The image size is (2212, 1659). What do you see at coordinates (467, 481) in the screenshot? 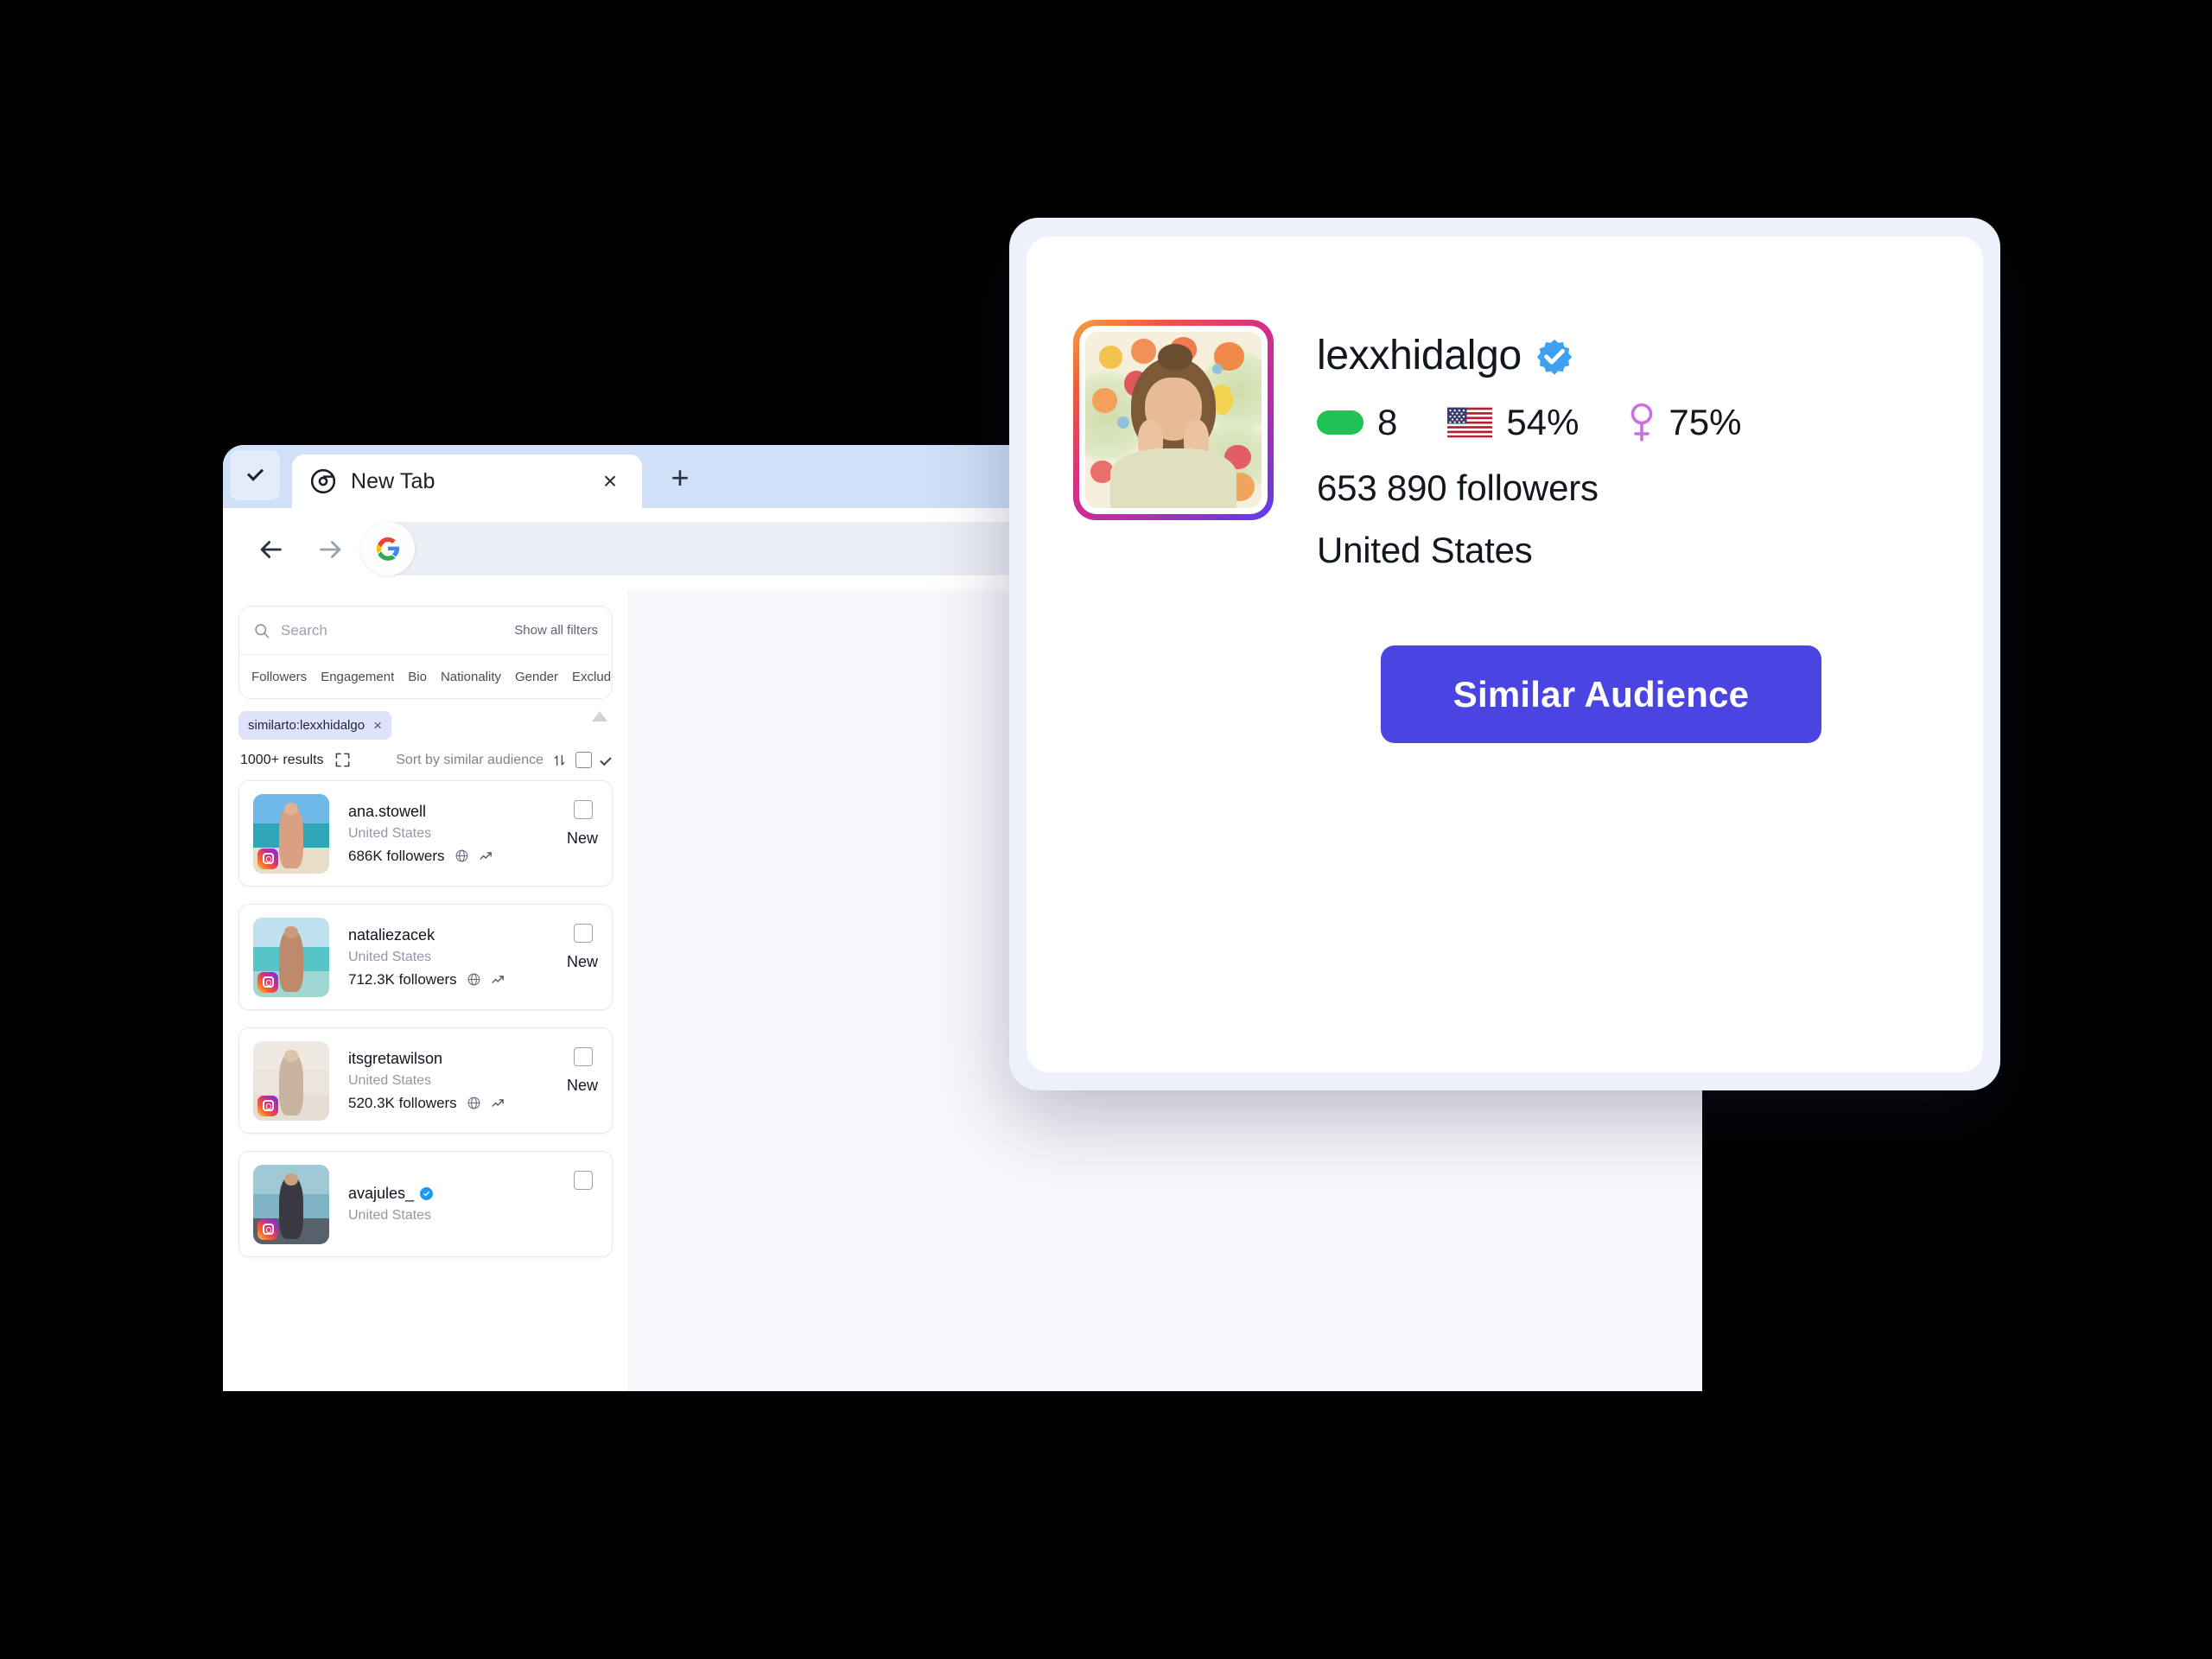
I see `browser-tab: New Tab ×` at bounding box center [467, 481].